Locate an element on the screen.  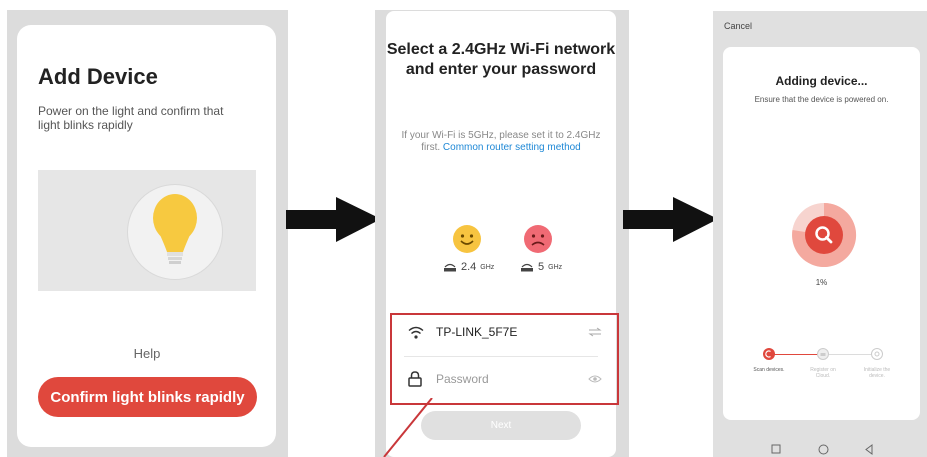
band-value: 2.4 is located at coordinates (469, 267).